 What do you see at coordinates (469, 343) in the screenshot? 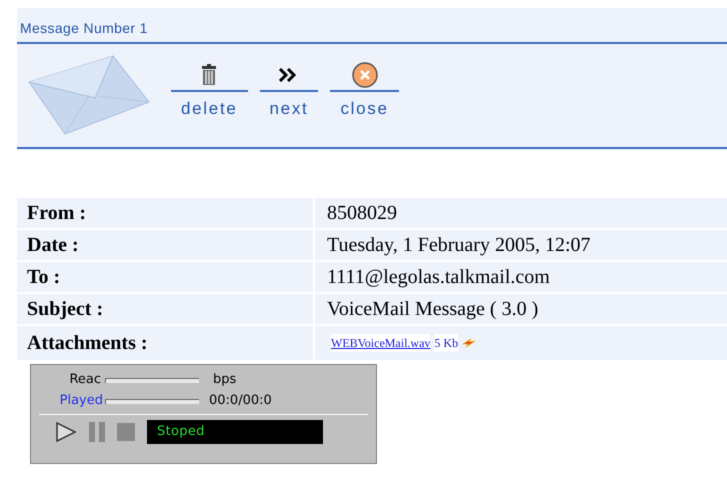
I see `lightning-icon` at bounding box center [469, 343].